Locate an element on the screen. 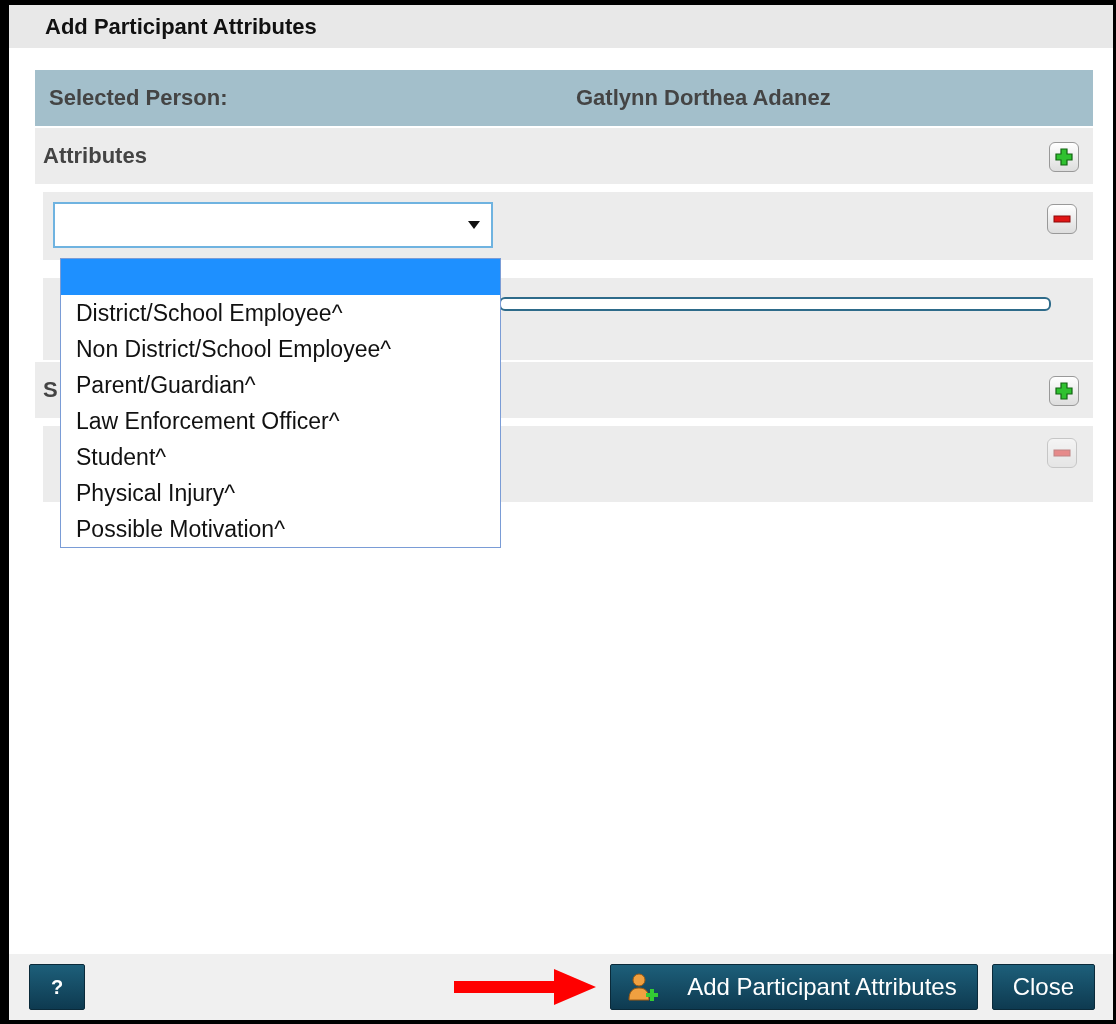 This screenshot has height=1024, width=1116. dropdown-option: Law Enforcement Officer^ is located at coordinates (280, 421).